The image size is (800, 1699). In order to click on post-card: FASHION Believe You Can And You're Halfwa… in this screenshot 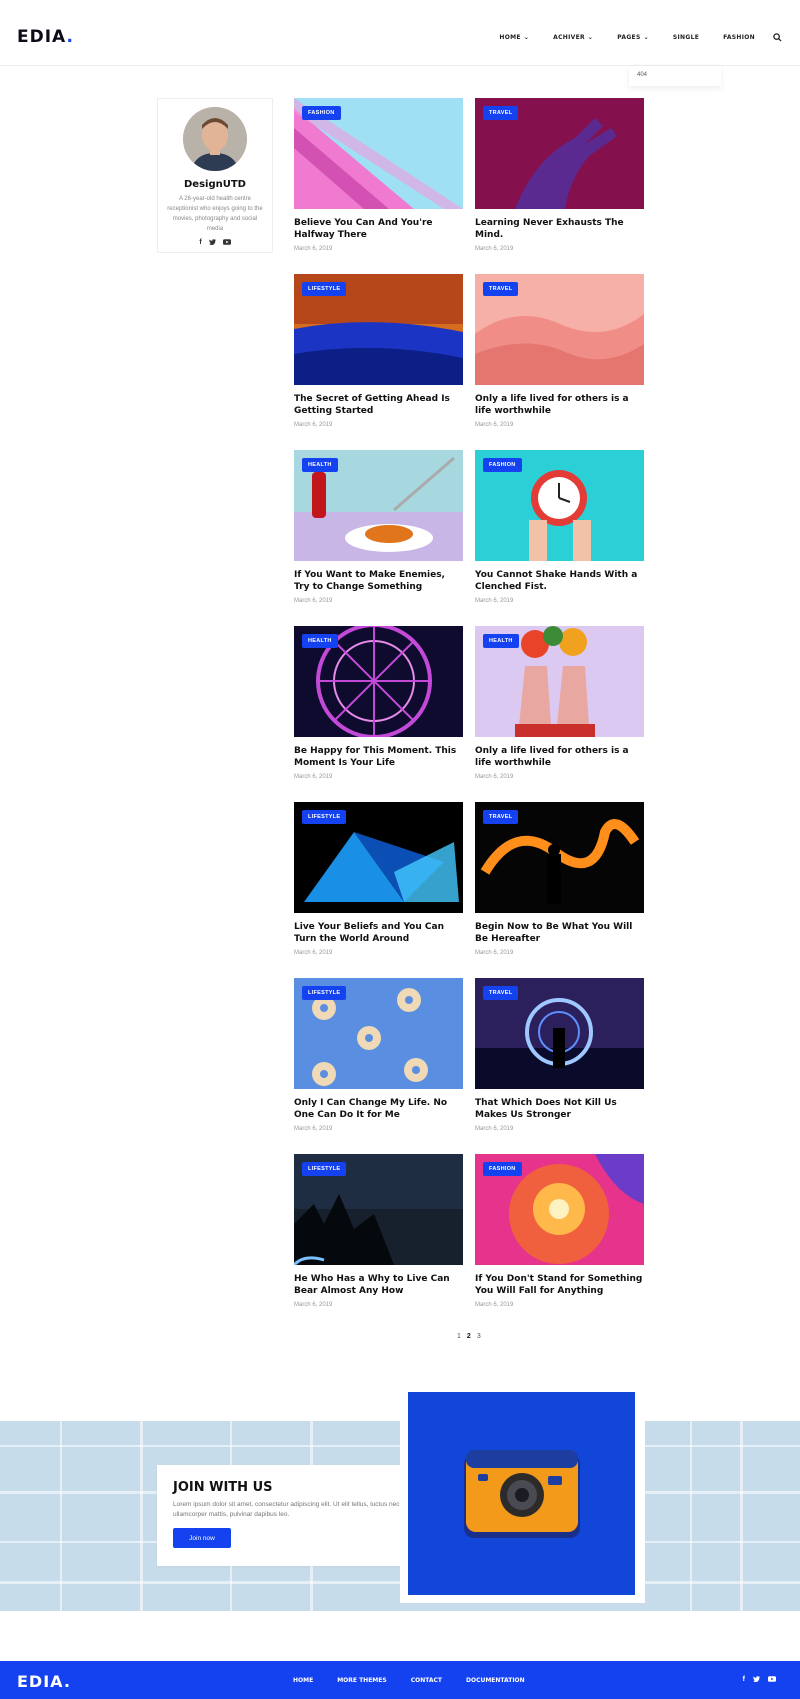, I will do `click(378, 175)`.